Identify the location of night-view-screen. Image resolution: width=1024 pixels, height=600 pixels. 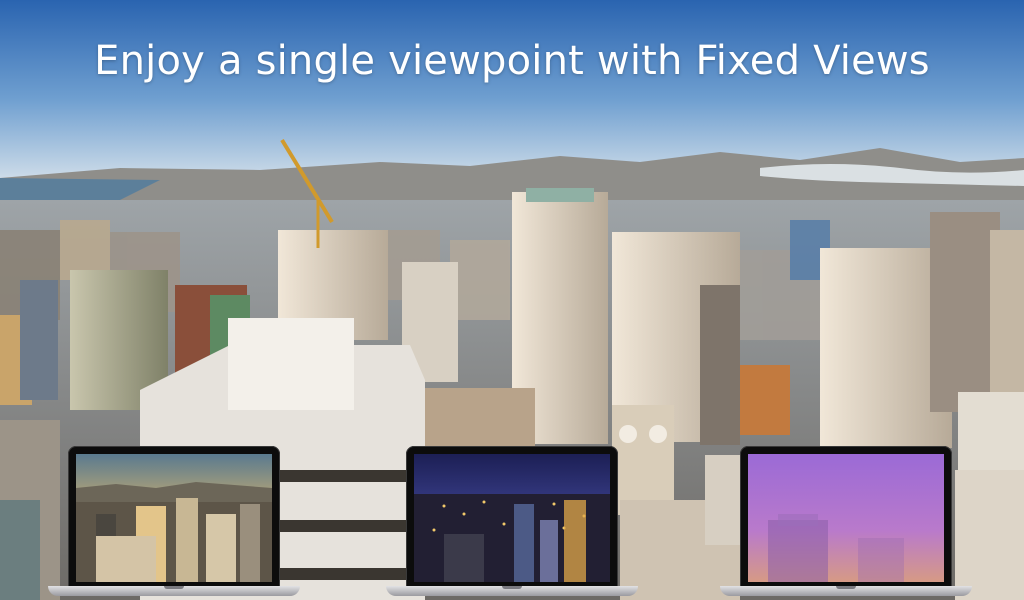
(512, 518).